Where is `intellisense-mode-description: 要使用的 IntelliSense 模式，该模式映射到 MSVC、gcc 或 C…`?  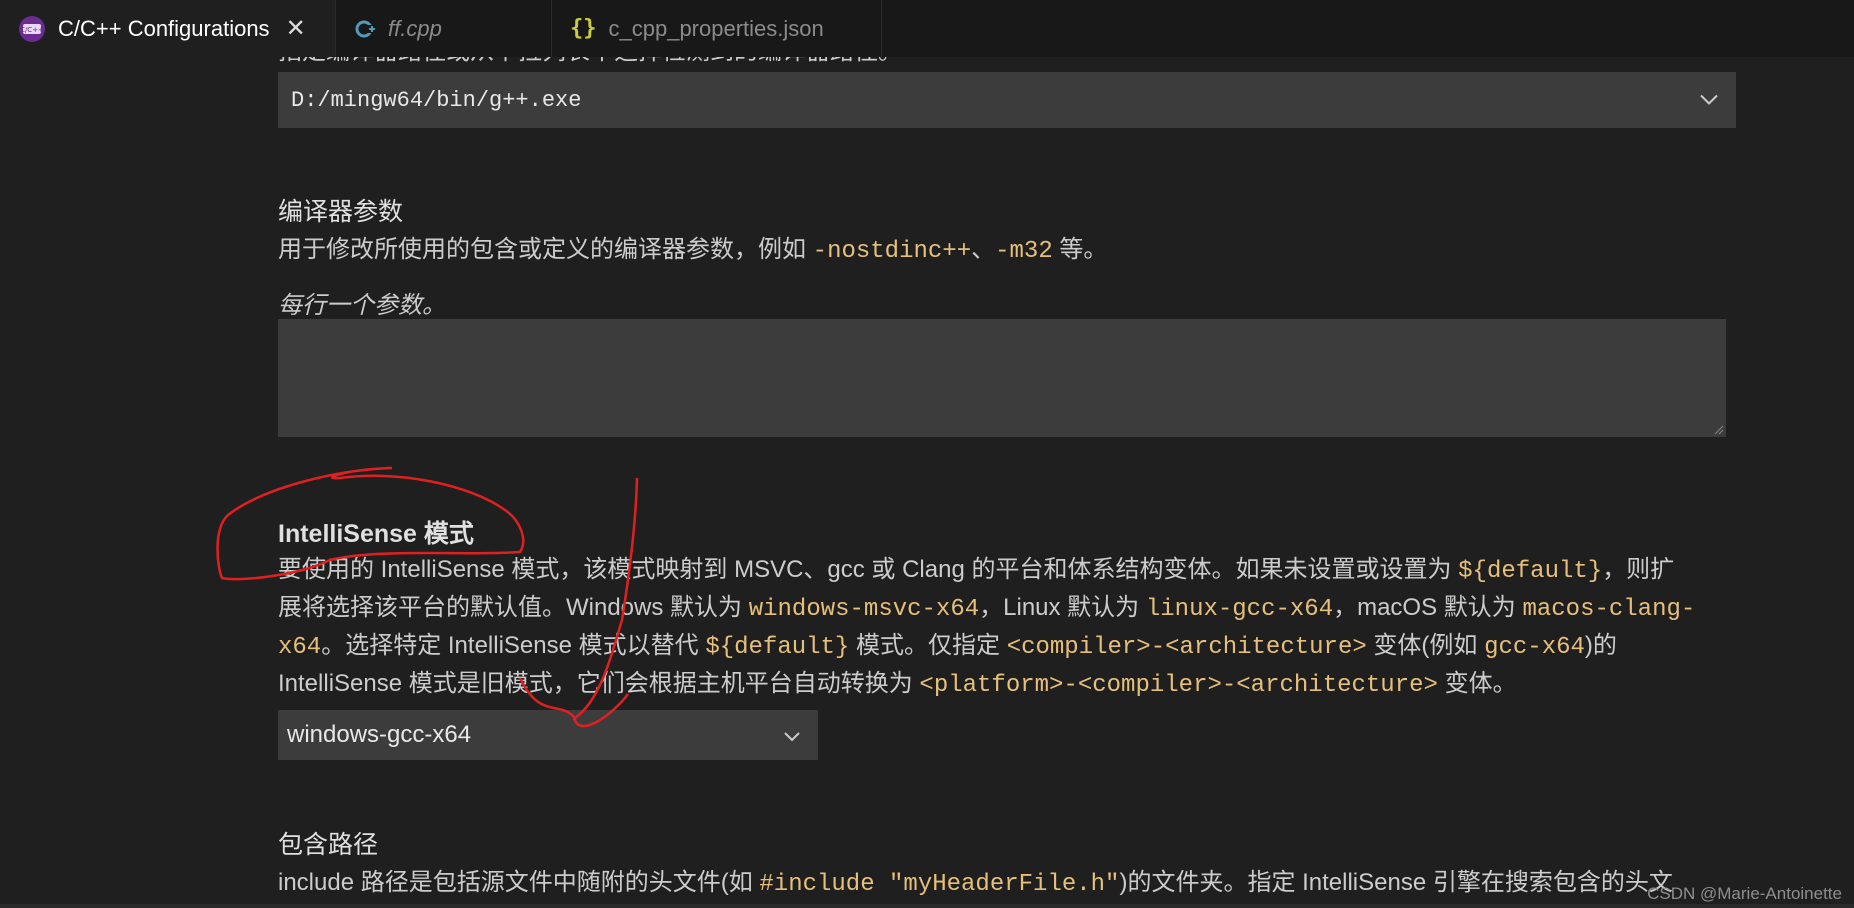
intellisense-mode-description: 要使用的 IntelliSense 模式，该模式映射到 MSVC、gcc 或 C… is located at coordinates (1013, 628).